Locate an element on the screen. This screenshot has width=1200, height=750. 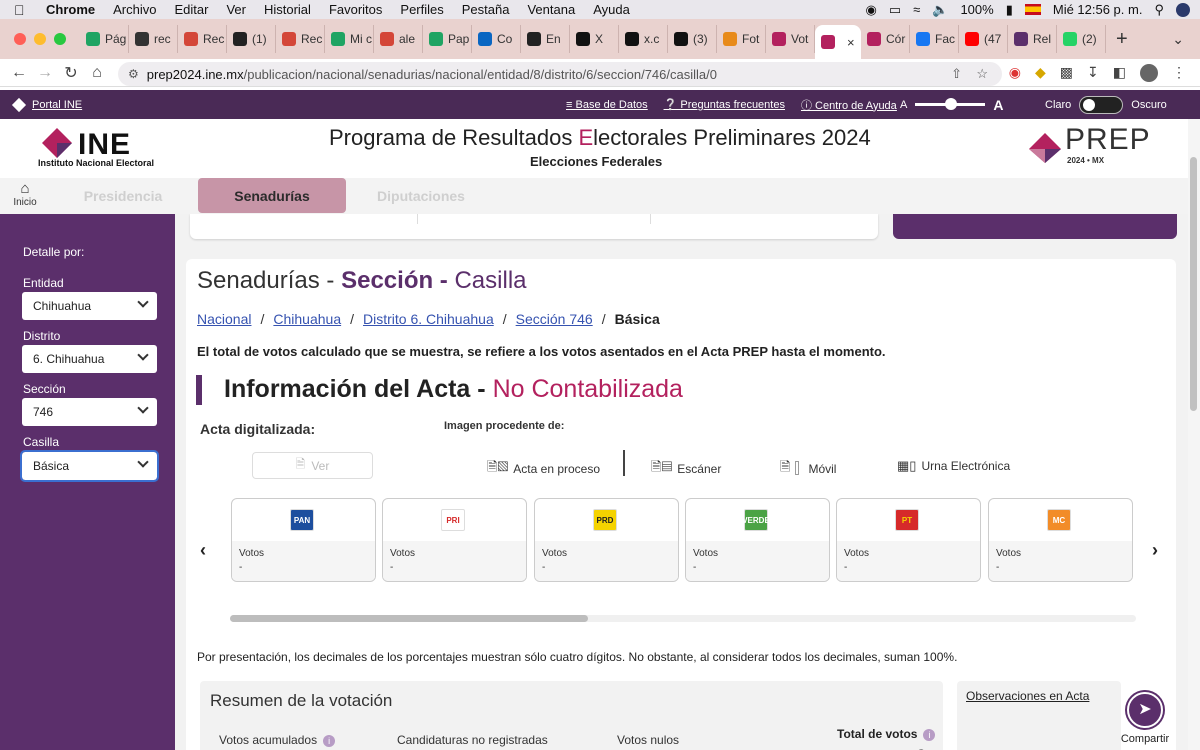
page-scroll-thumb is located at coordinates (1193, 284).